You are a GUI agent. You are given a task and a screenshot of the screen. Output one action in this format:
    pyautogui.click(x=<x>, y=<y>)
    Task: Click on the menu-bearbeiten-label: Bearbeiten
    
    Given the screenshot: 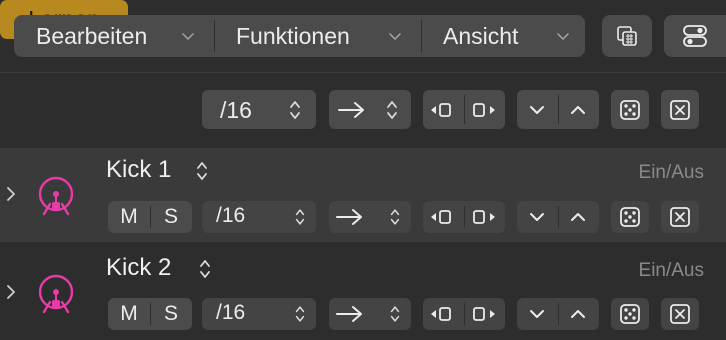 What is the action you would take?
    pyautogui.click(x=92, y=35)
    